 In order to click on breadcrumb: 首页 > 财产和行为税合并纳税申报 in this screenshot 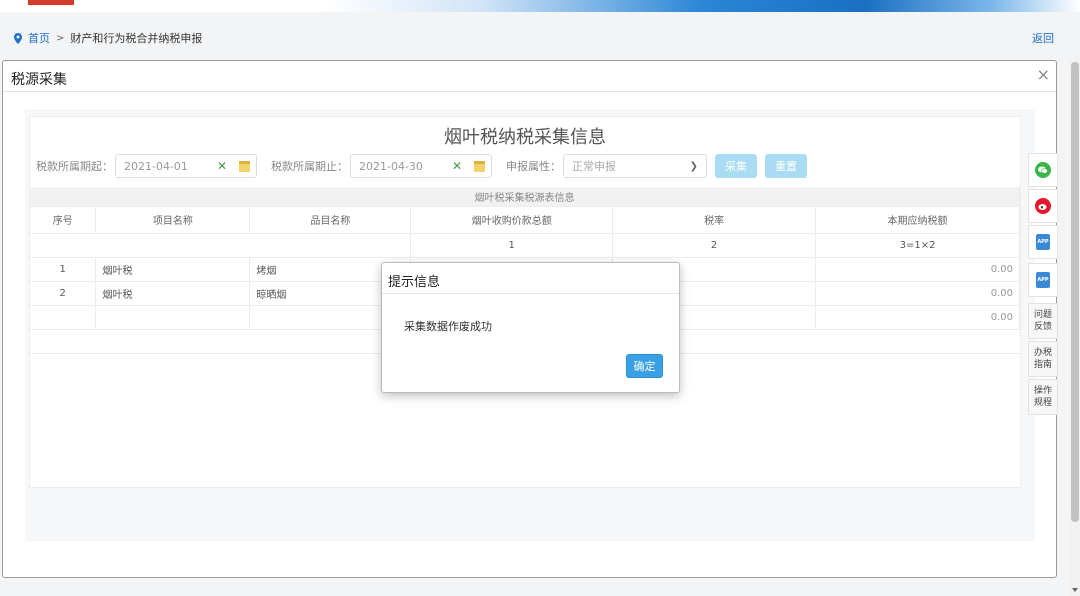, I will do `click(108, 38)`.